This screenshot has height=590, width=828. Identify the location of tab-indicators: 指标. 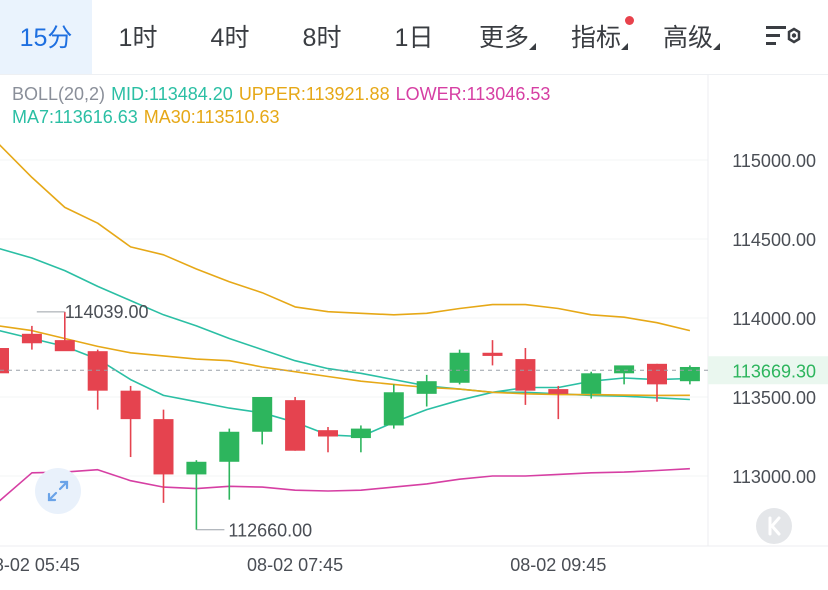
(600, 37).